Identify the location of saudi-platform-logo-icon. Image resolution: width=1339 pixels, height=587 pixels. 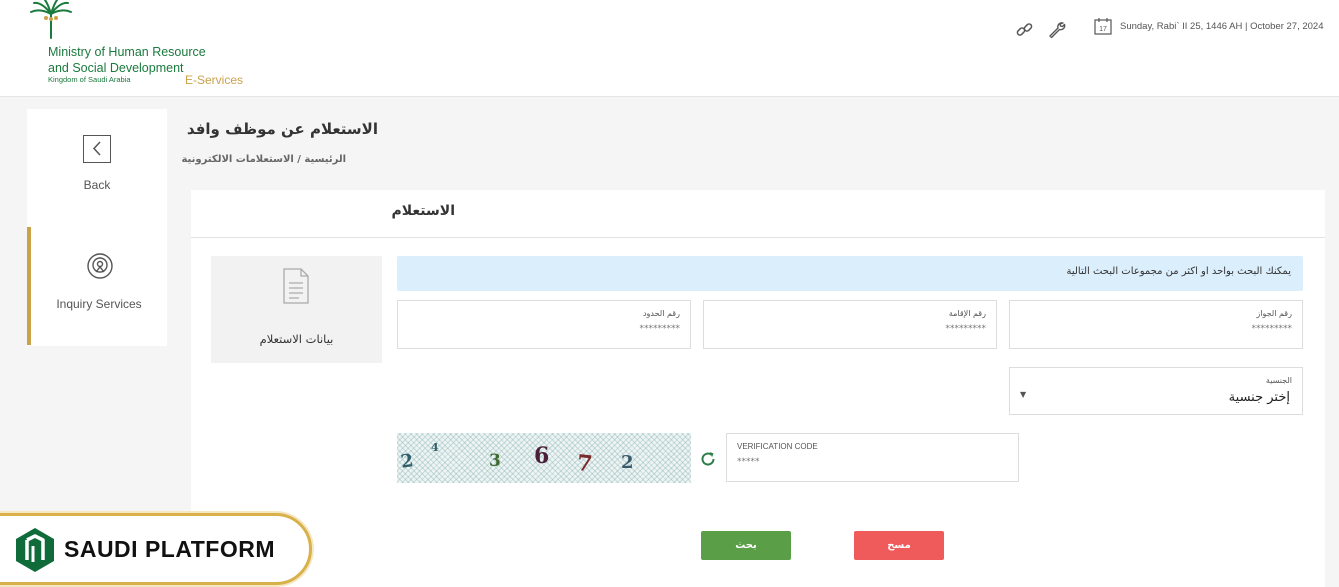
(35, 550).